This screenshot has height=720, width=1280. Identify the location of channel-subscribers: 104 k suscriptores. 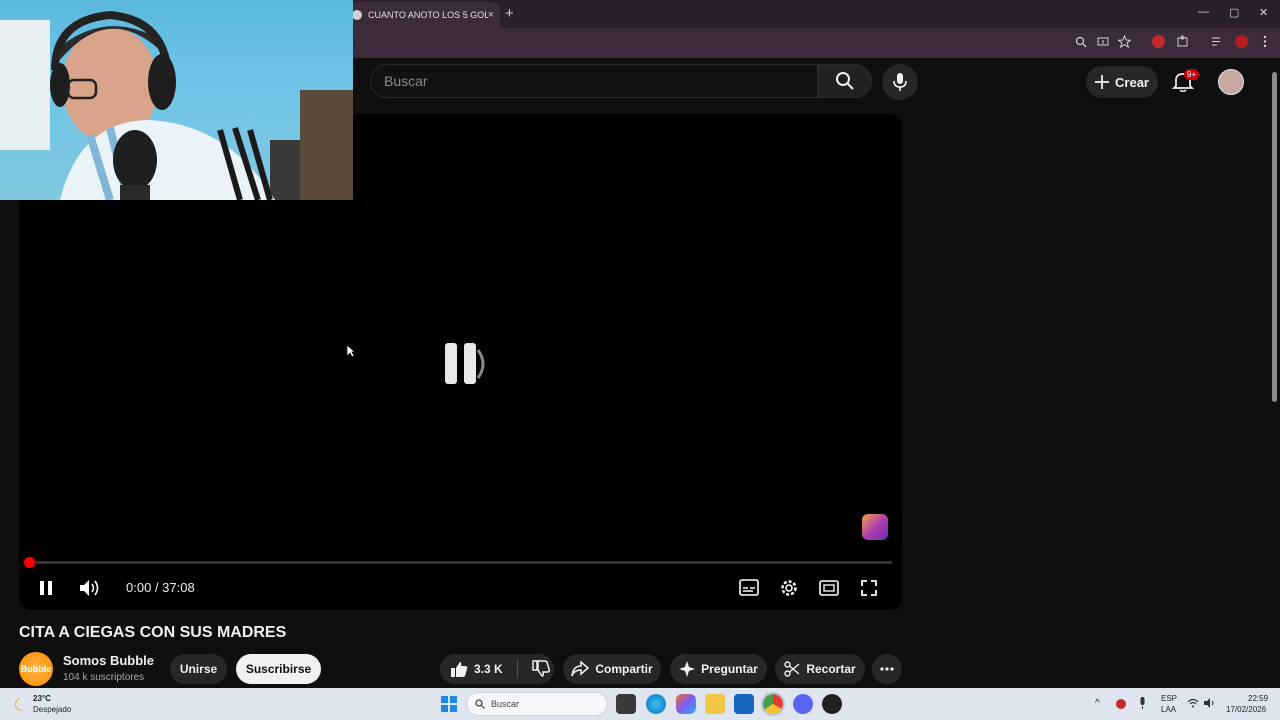
(104, 677).